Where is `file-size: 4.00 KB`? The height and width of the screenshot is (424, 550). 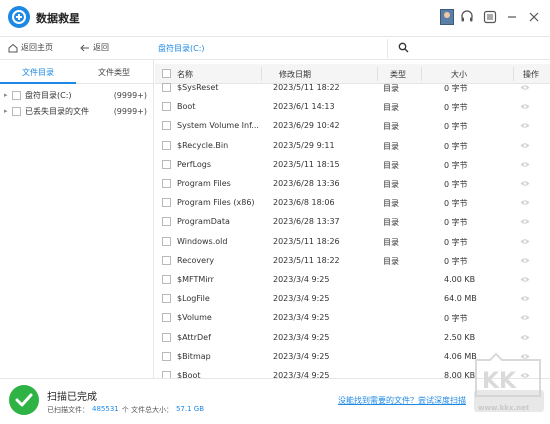
file-size: 4.00 KB is located at coordinates (460, 279).